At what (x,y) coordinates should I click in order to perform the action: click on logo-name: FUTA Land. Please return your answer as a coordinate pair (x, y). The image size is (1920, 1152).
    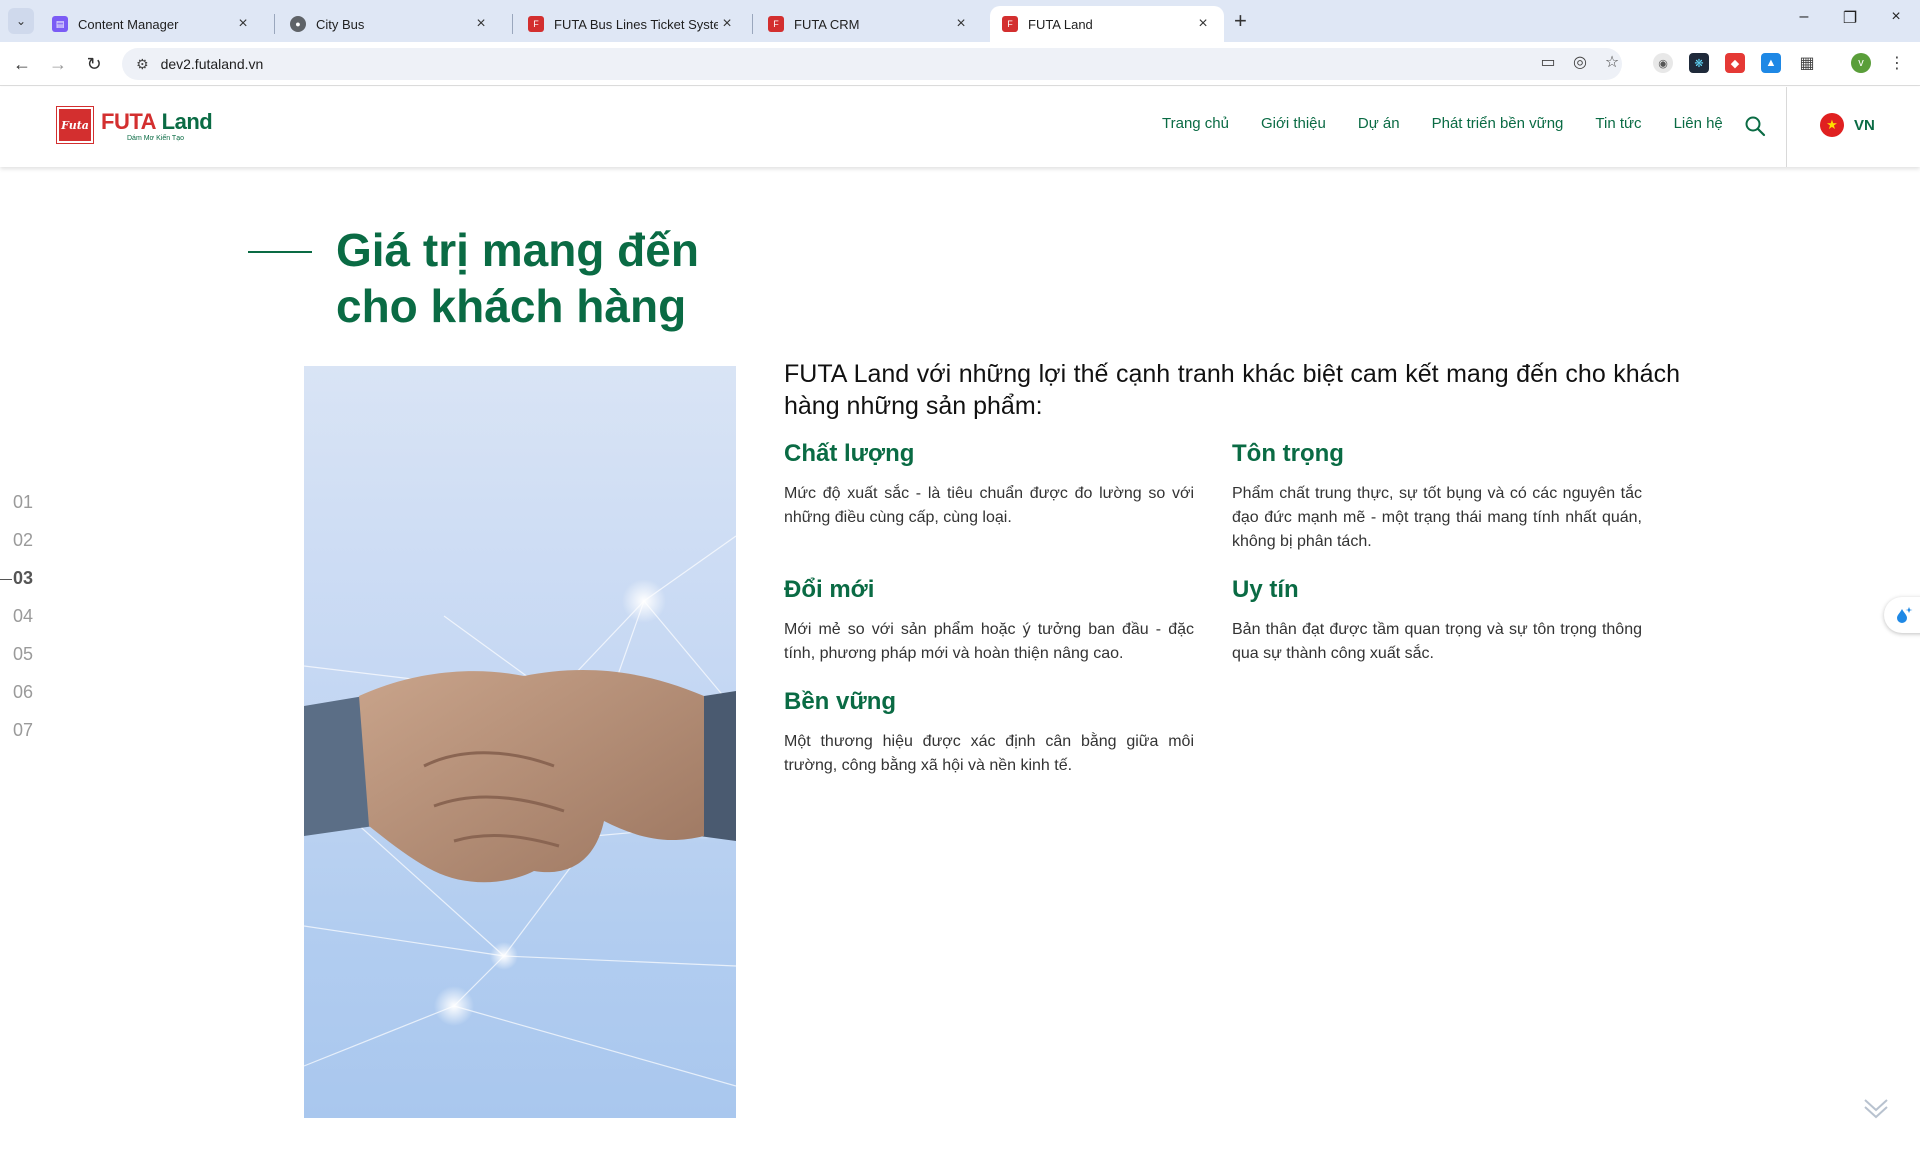
    Looking at the image, I should click on (157, 121).